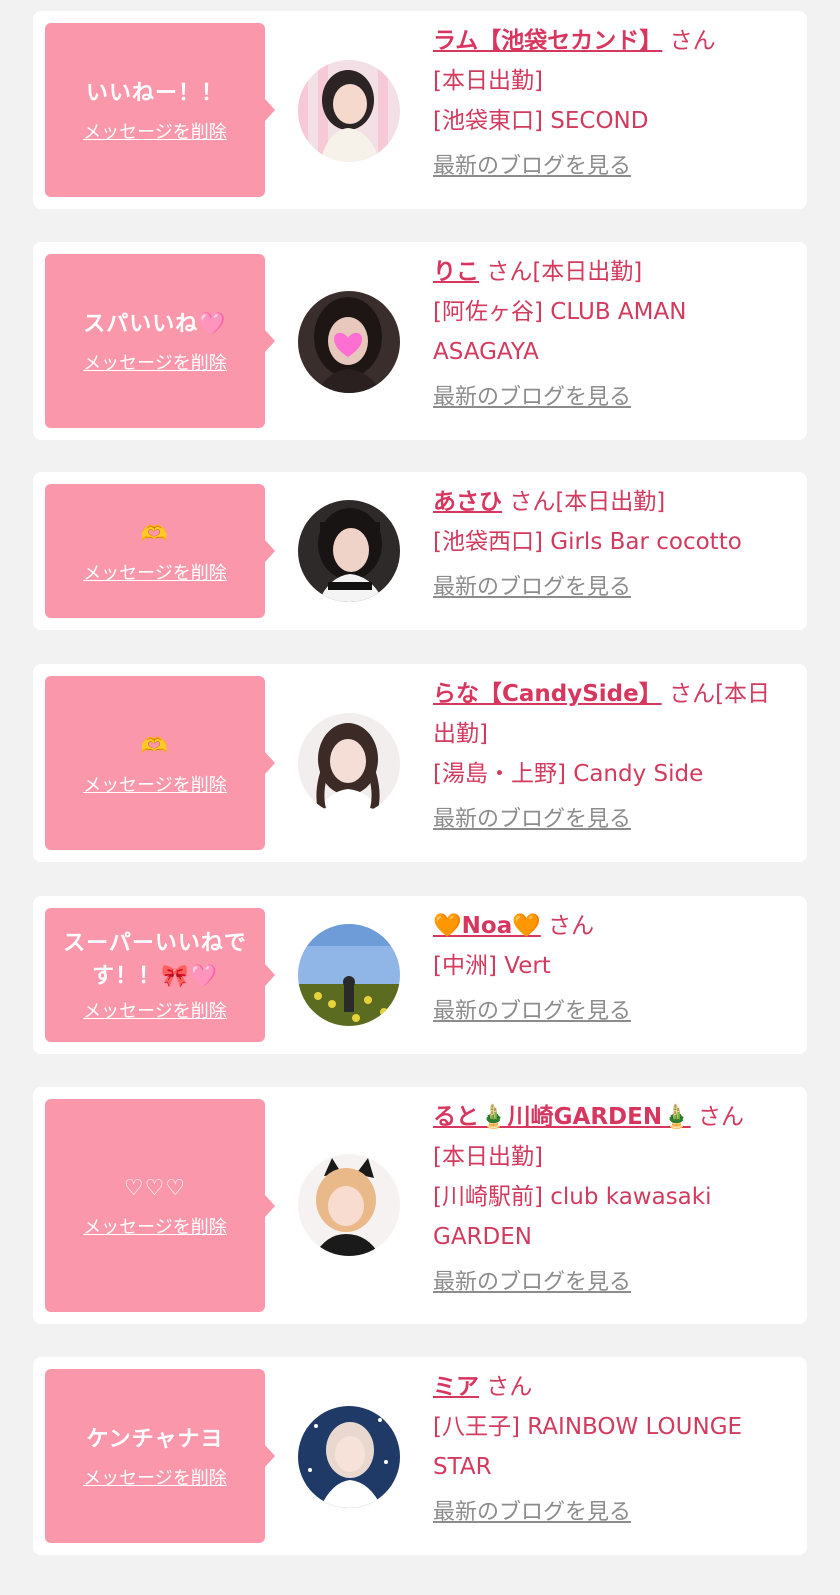  Describe the element at coordinates (541, 121) in the screenshot. I see `shop-name: [池袋東口] SECOND` at that location.